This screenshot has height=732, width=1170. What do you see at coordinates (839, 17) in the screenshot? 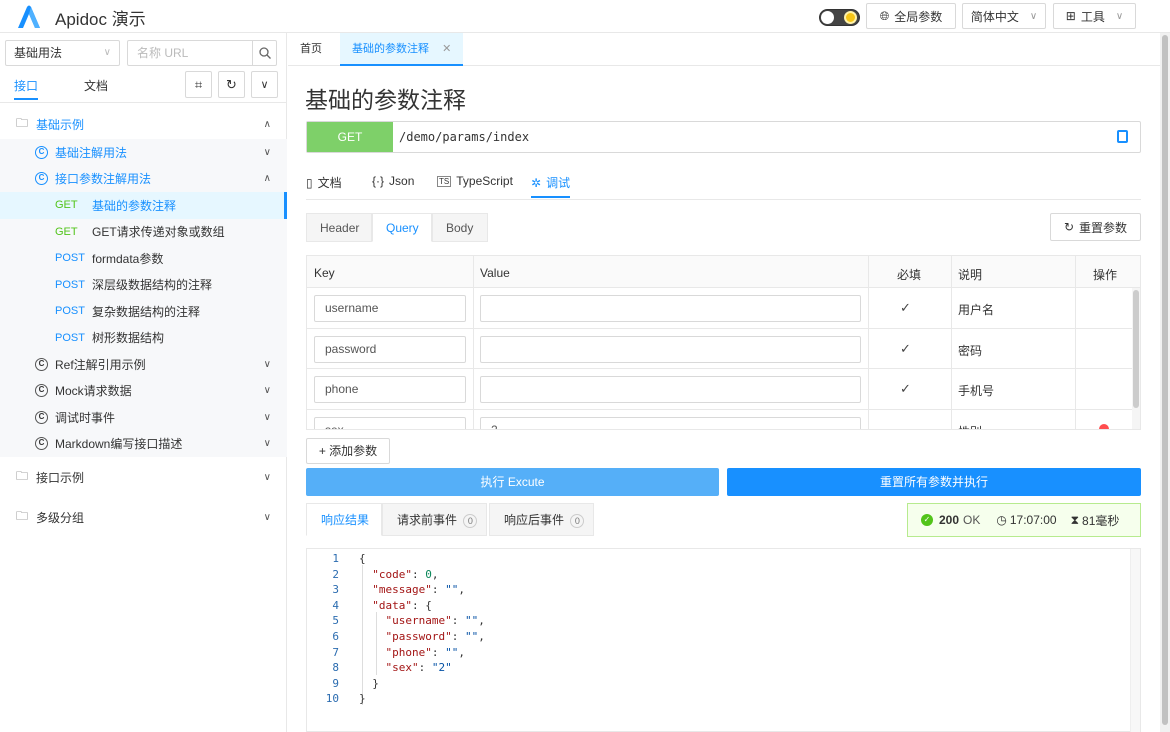
I see `theme-toggle` at bounding box center [839, 17].